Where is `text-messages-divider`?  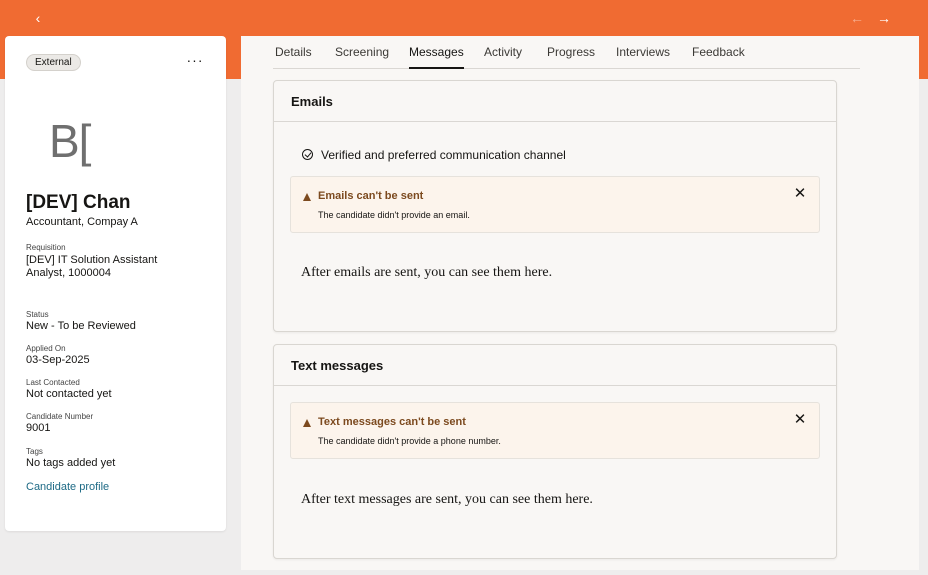
text-messages-divider is located at coordinates (555, 385).